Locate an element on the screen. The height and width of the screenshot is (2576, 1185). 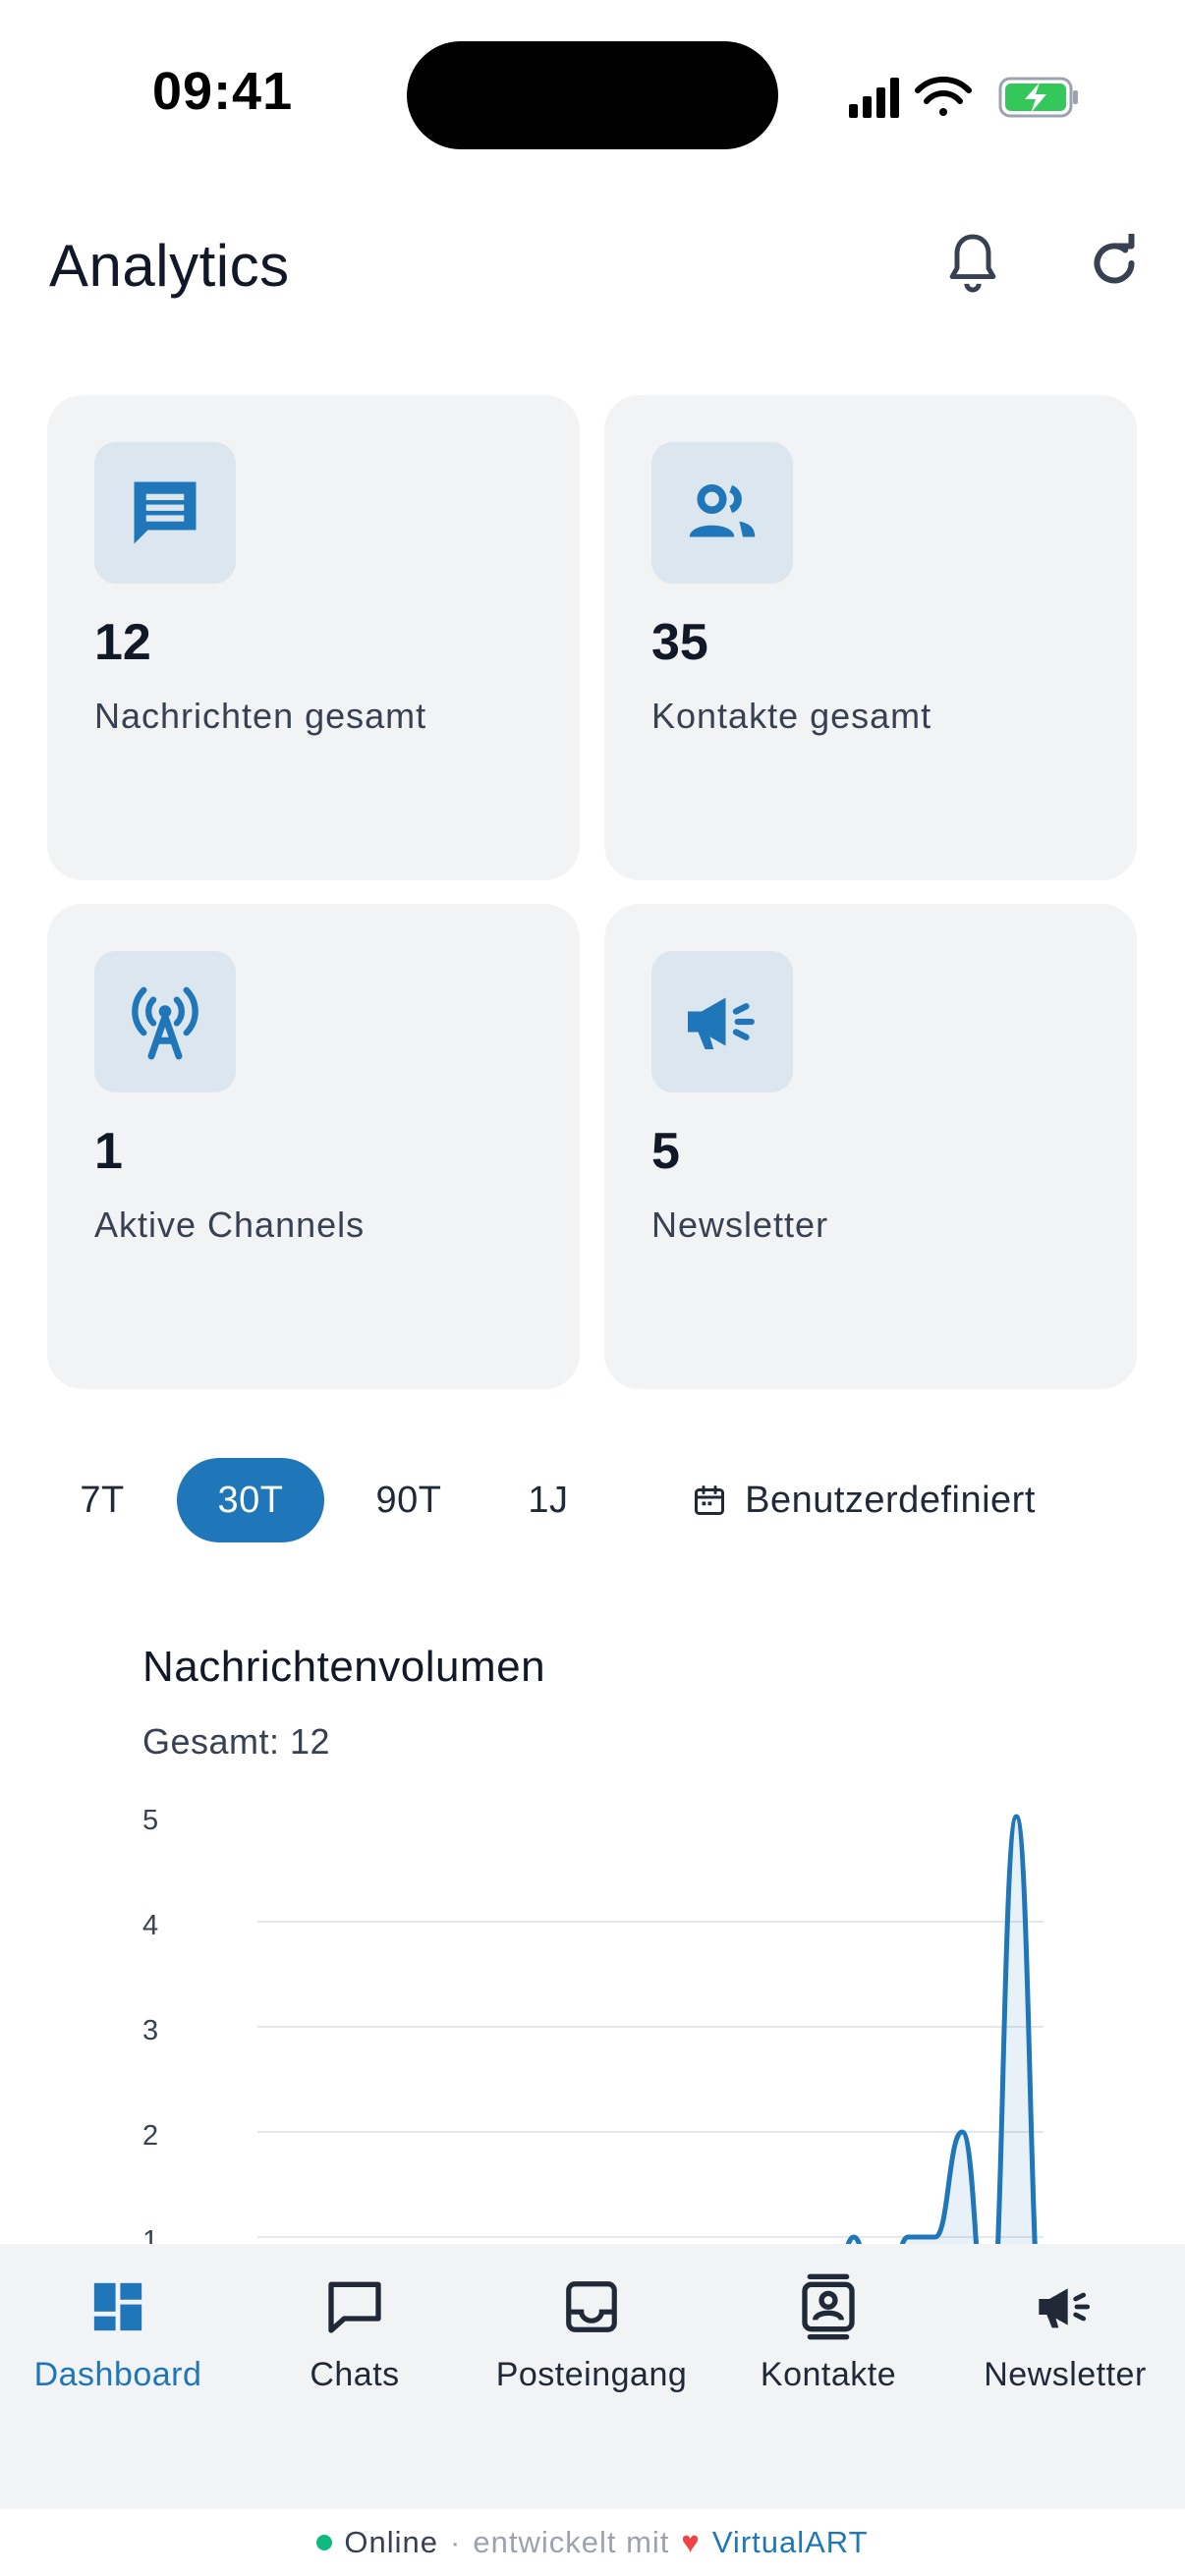
signal-icon is located at coordinates (874, 98).